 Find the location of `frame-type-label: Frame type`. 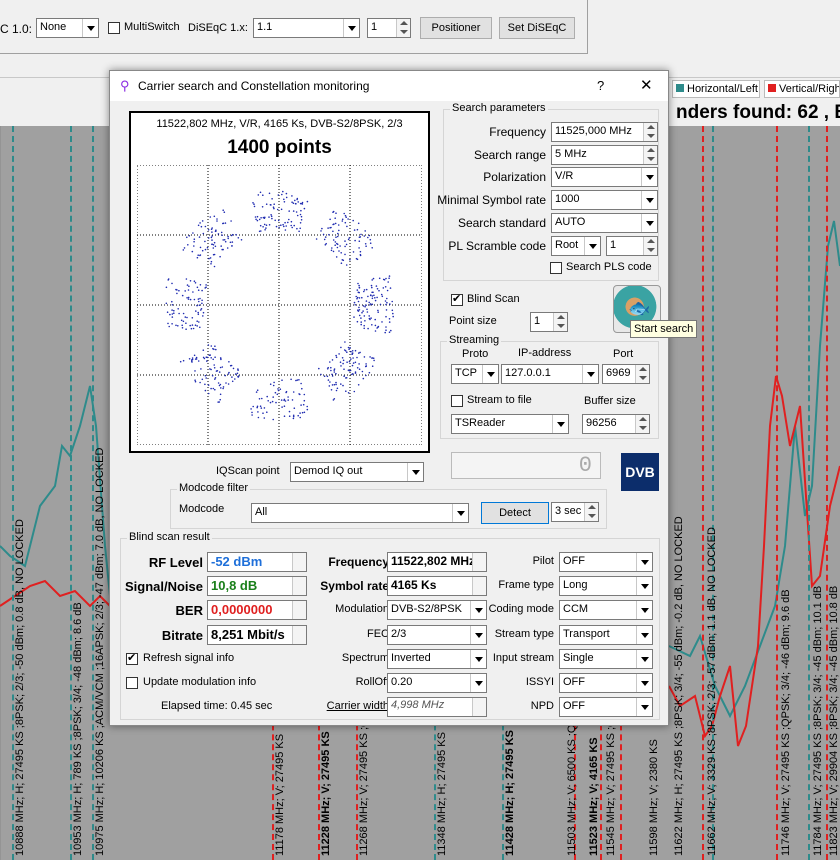

frame-type-label: Frame type is located at coordinates (526, 585).